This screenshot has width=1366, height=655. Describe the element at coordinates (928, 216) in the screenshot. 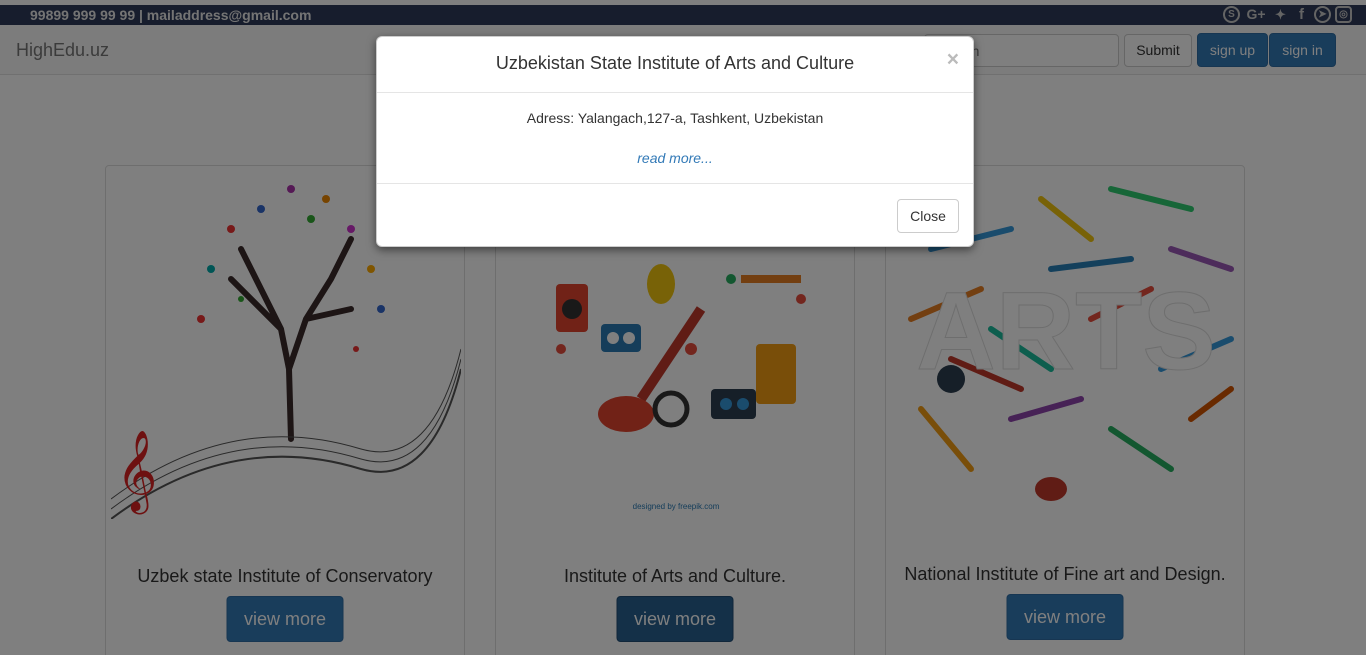

I see `close-button: Close` at that location.